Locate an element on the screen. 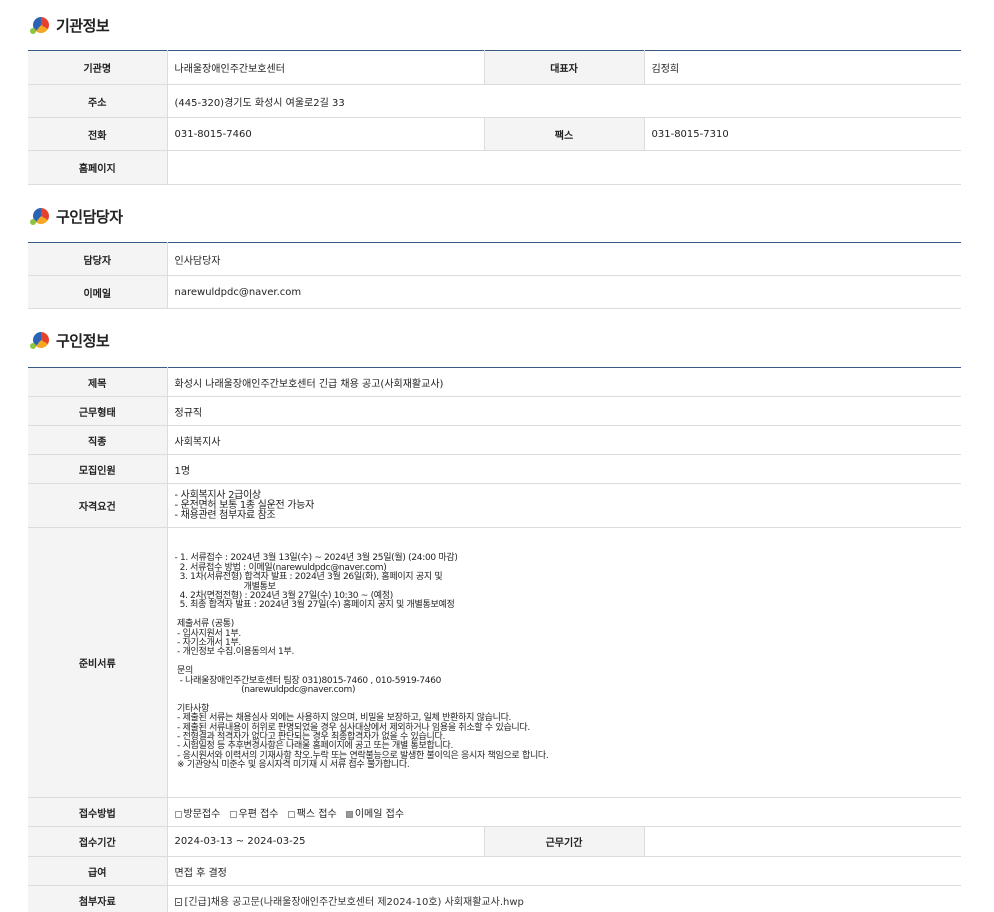 The height and width of the screenshot is (912, 994). row-label: 주소 is located at coordinates (98, 101).